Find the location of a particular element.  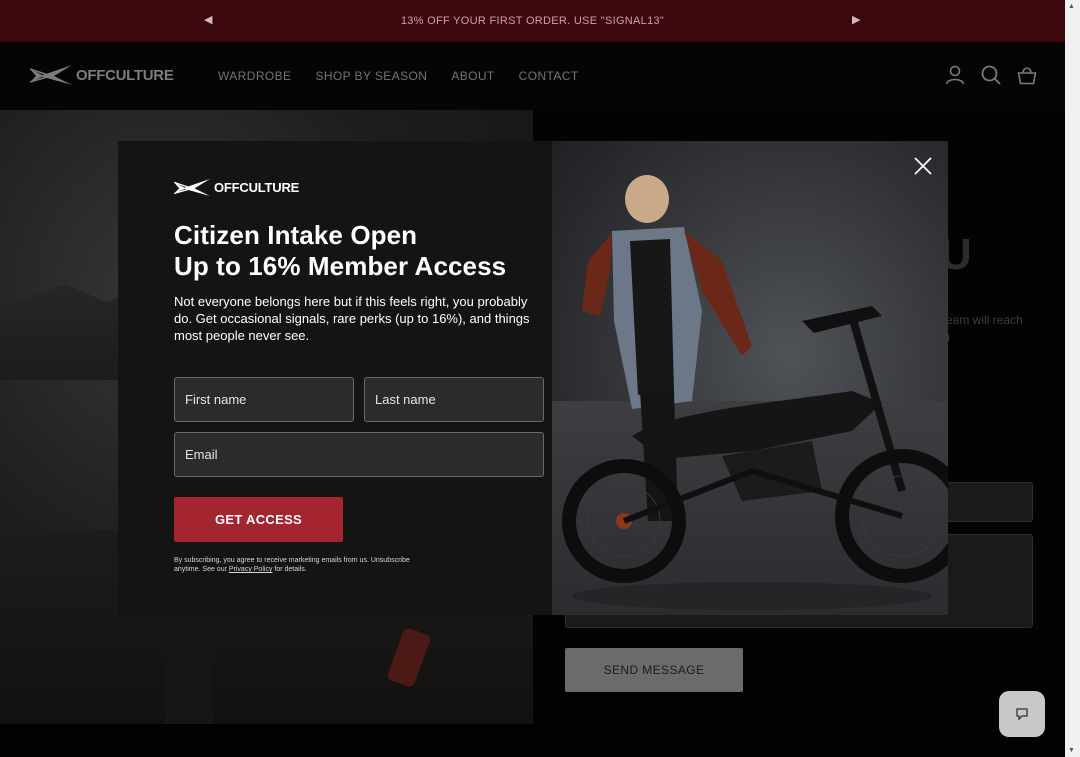

scroll-down-arrow: ▼ is located at coordinates (1071, 750).